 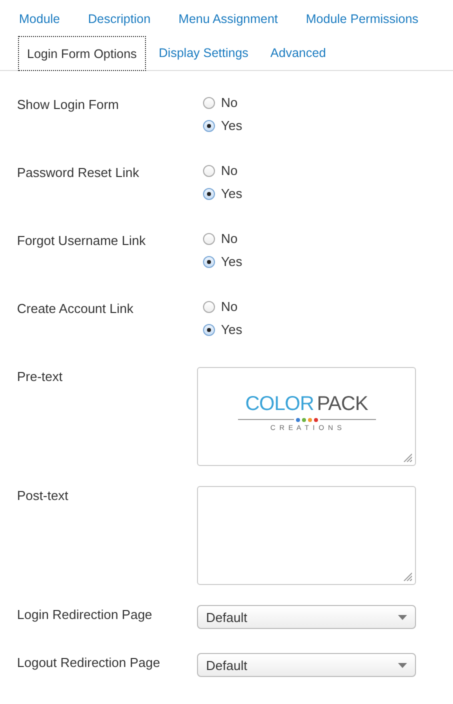 I want to click on tab: Menu Assignment, so click(x=228, y=22).